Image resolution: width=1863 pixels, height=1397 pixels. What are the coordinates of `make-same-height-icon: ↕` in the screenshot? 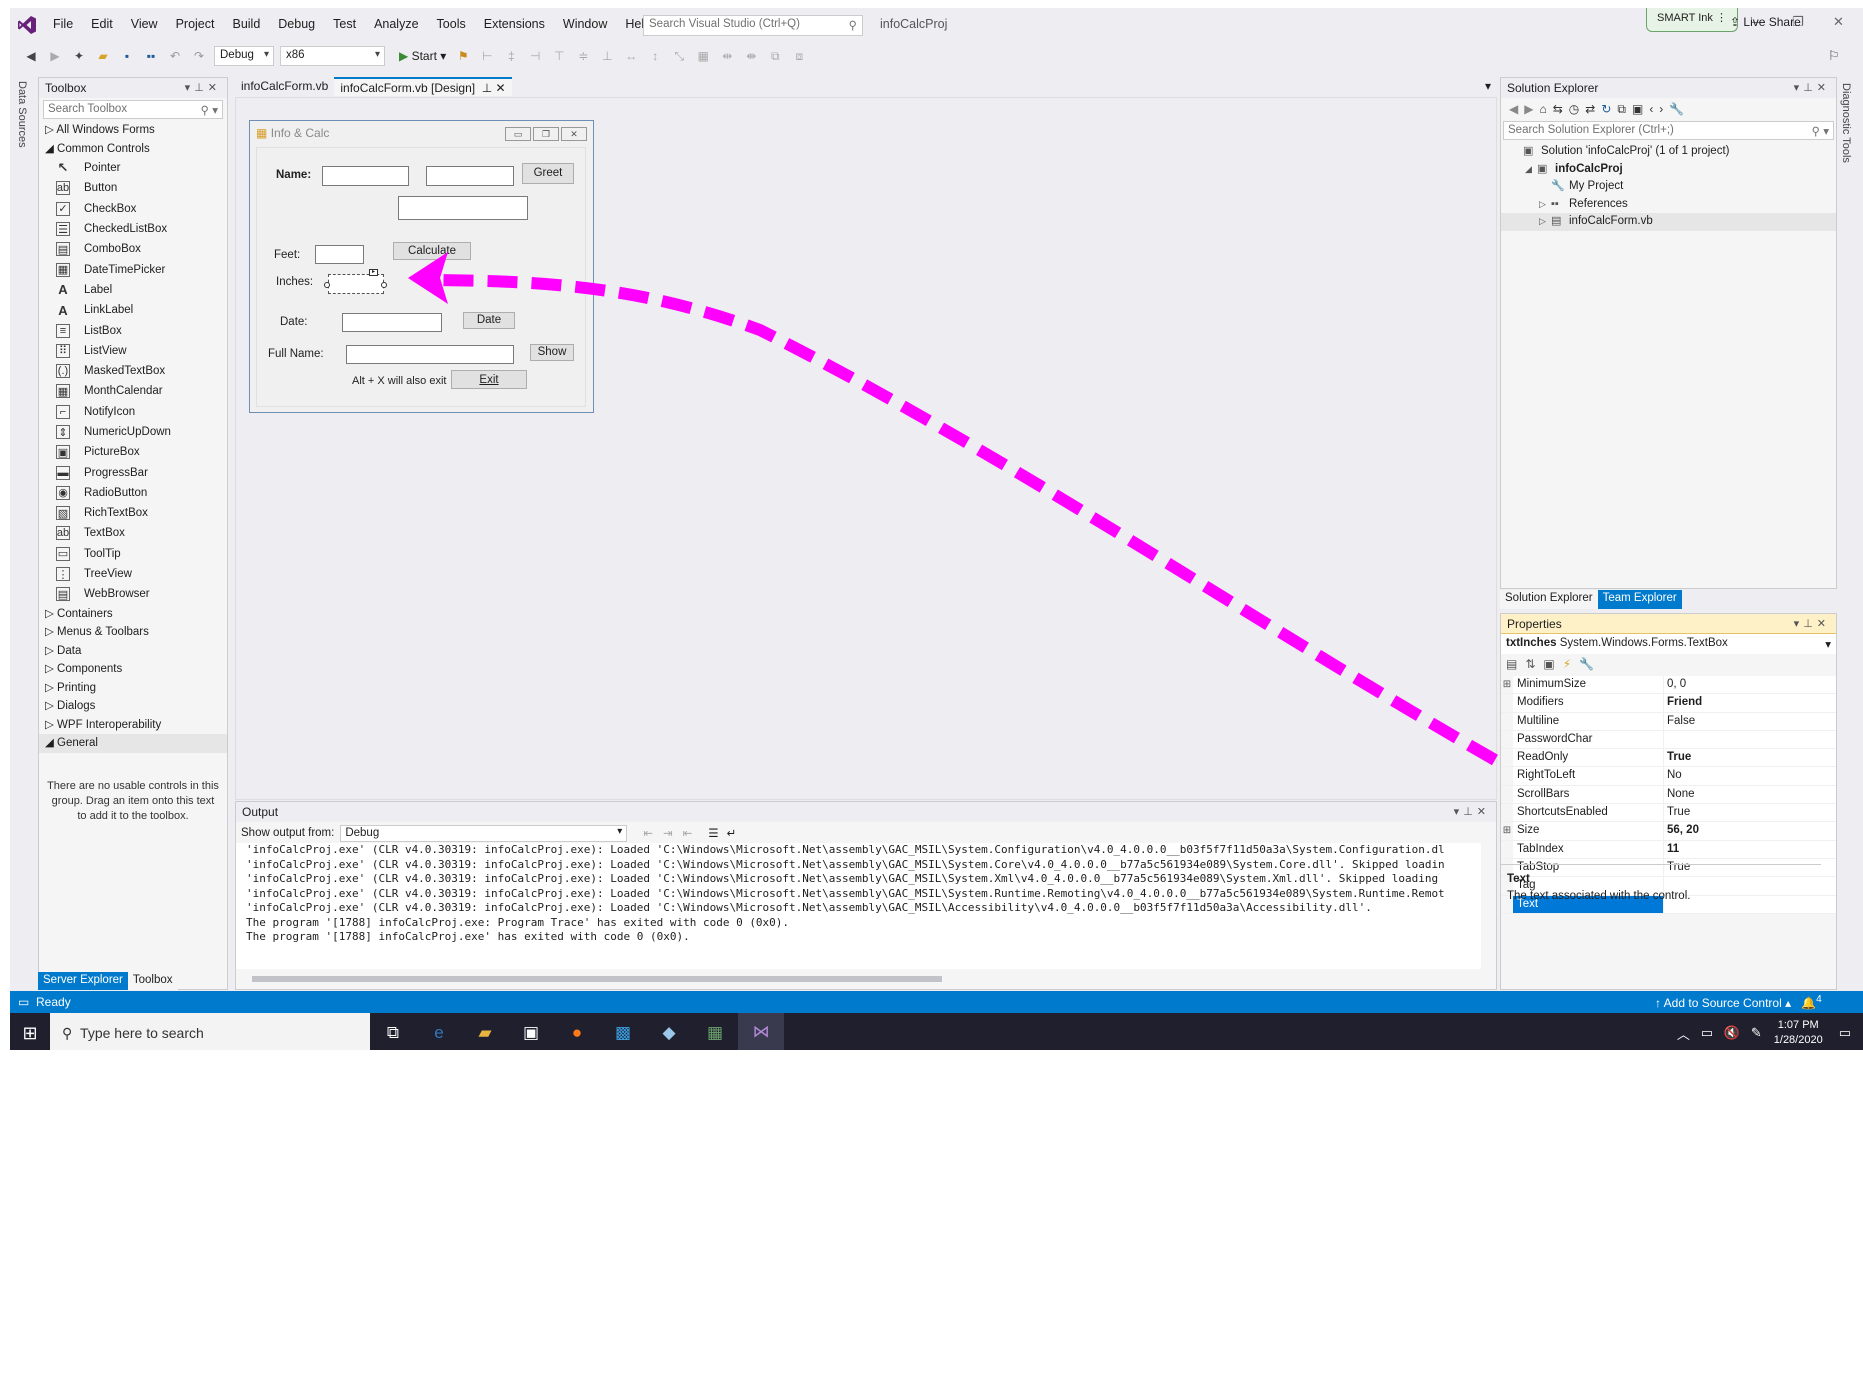 It's located at (655, 56).